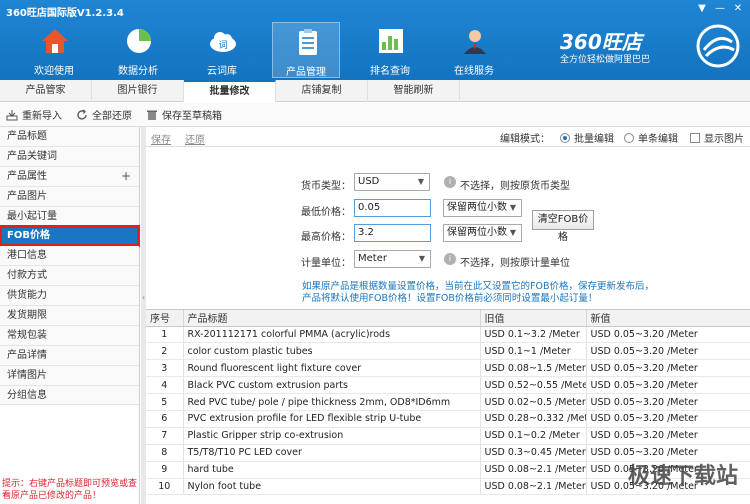 Image resolution: width=750 pixels, height=504 pixels. Describe the element at coordinates (126, 177) in the screenshot. I see `expand-plus-icon: +` at that location.